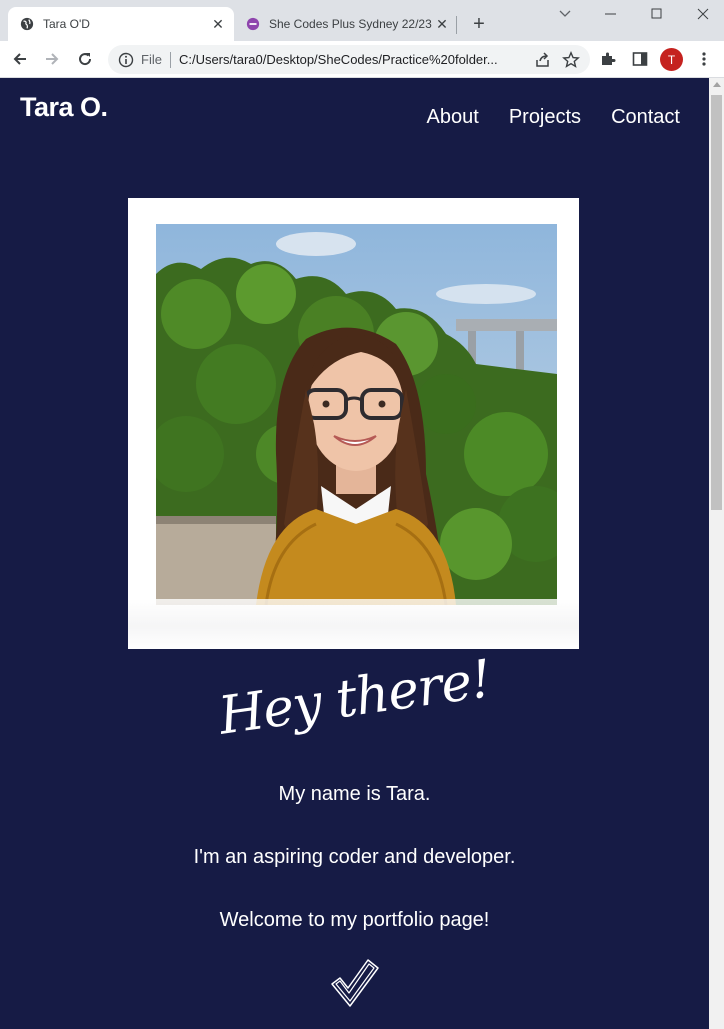 This screenshot has width=724, height=1029. I want to click on tab-title: She Codes Plus Sydney 22/23, so click(350, 24).